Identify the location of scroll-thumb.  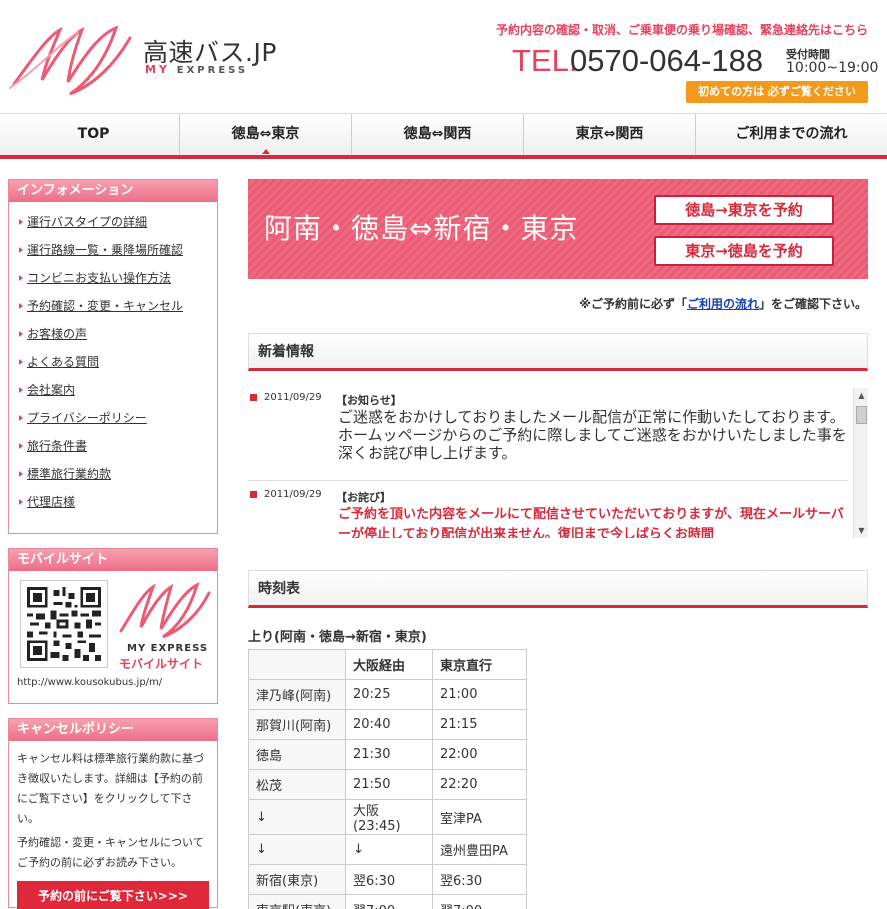
(861, 415).